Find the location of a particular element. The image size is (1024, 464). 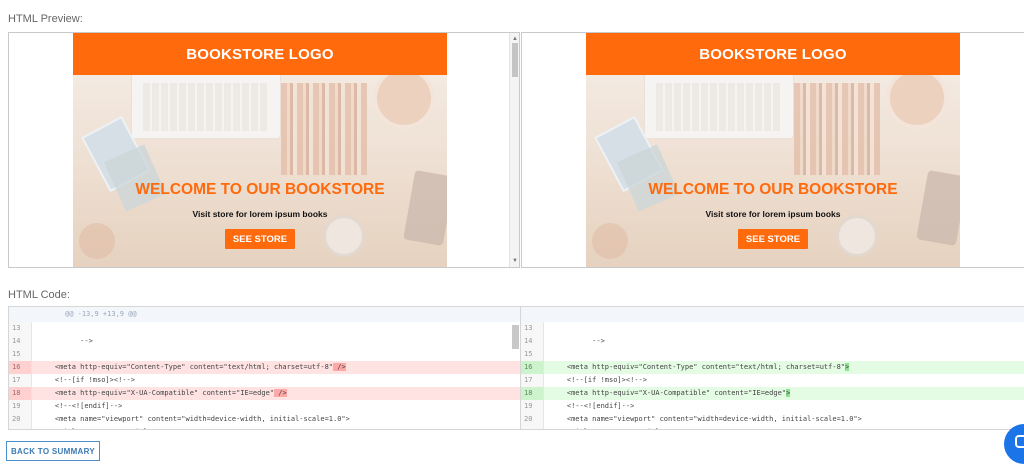

html-code-label: HTML Code: is located at coordinates (39, 295).